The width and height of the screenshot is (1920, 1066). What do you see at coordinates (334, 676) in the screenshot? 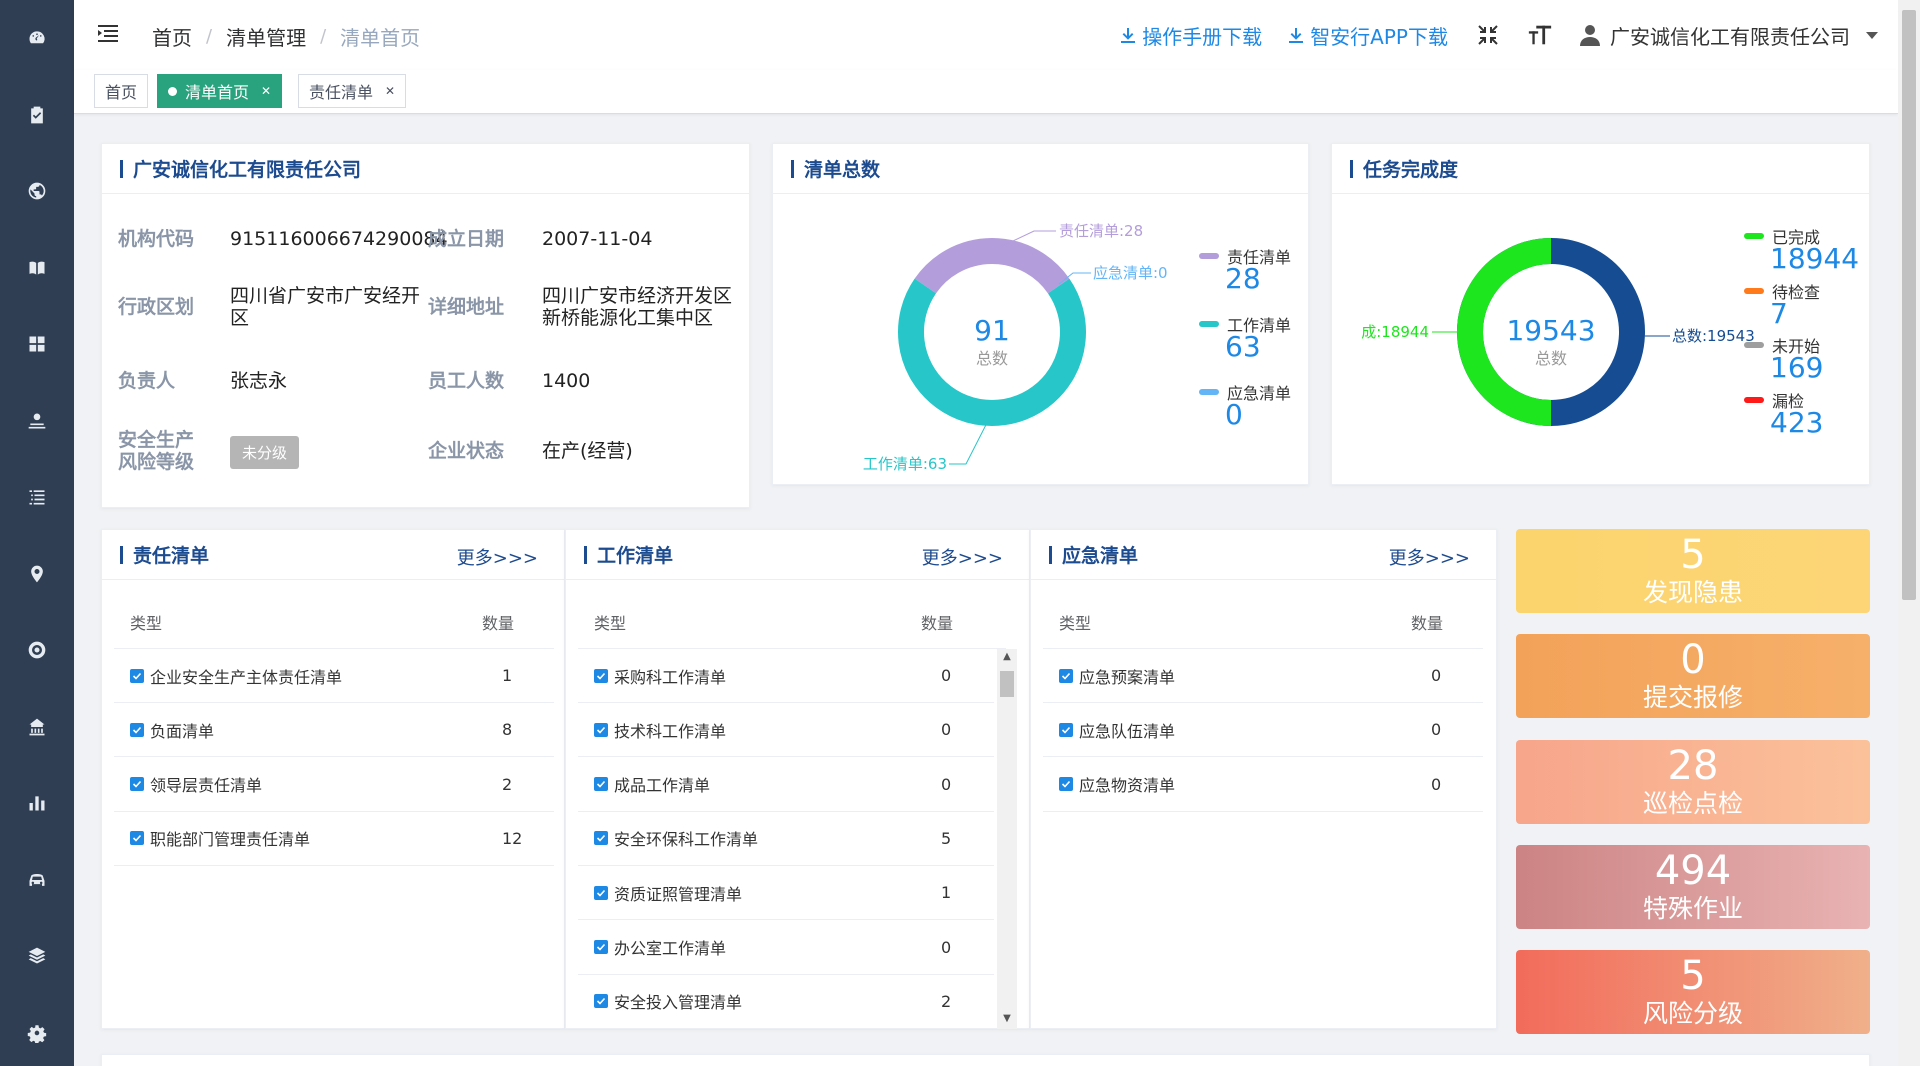
I see `table-row: 企业安全生产主体责任清单 1` at bounding box center [334, 676].